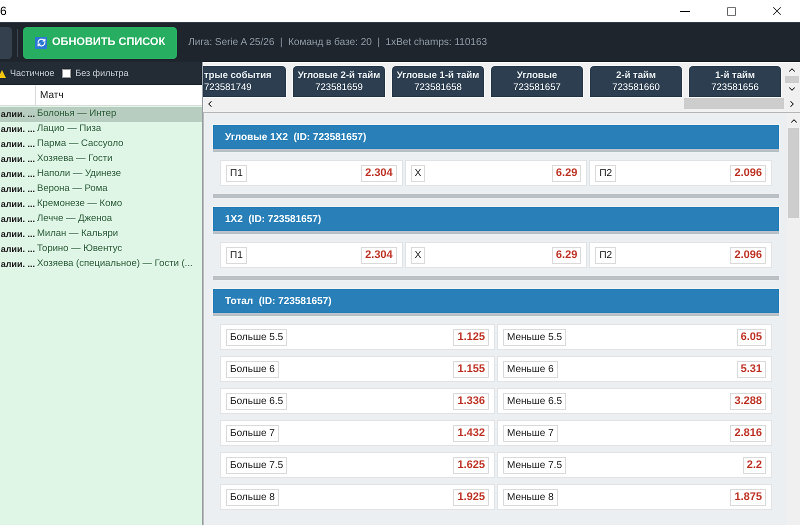 Image resolution: width=800 pixels, height=525 pixels. What do you see at coordinates (339, 81) in the screenshot?
I see `market-tab: Угловые 2-й тайм 723581659` at bounding box center [339, 81].